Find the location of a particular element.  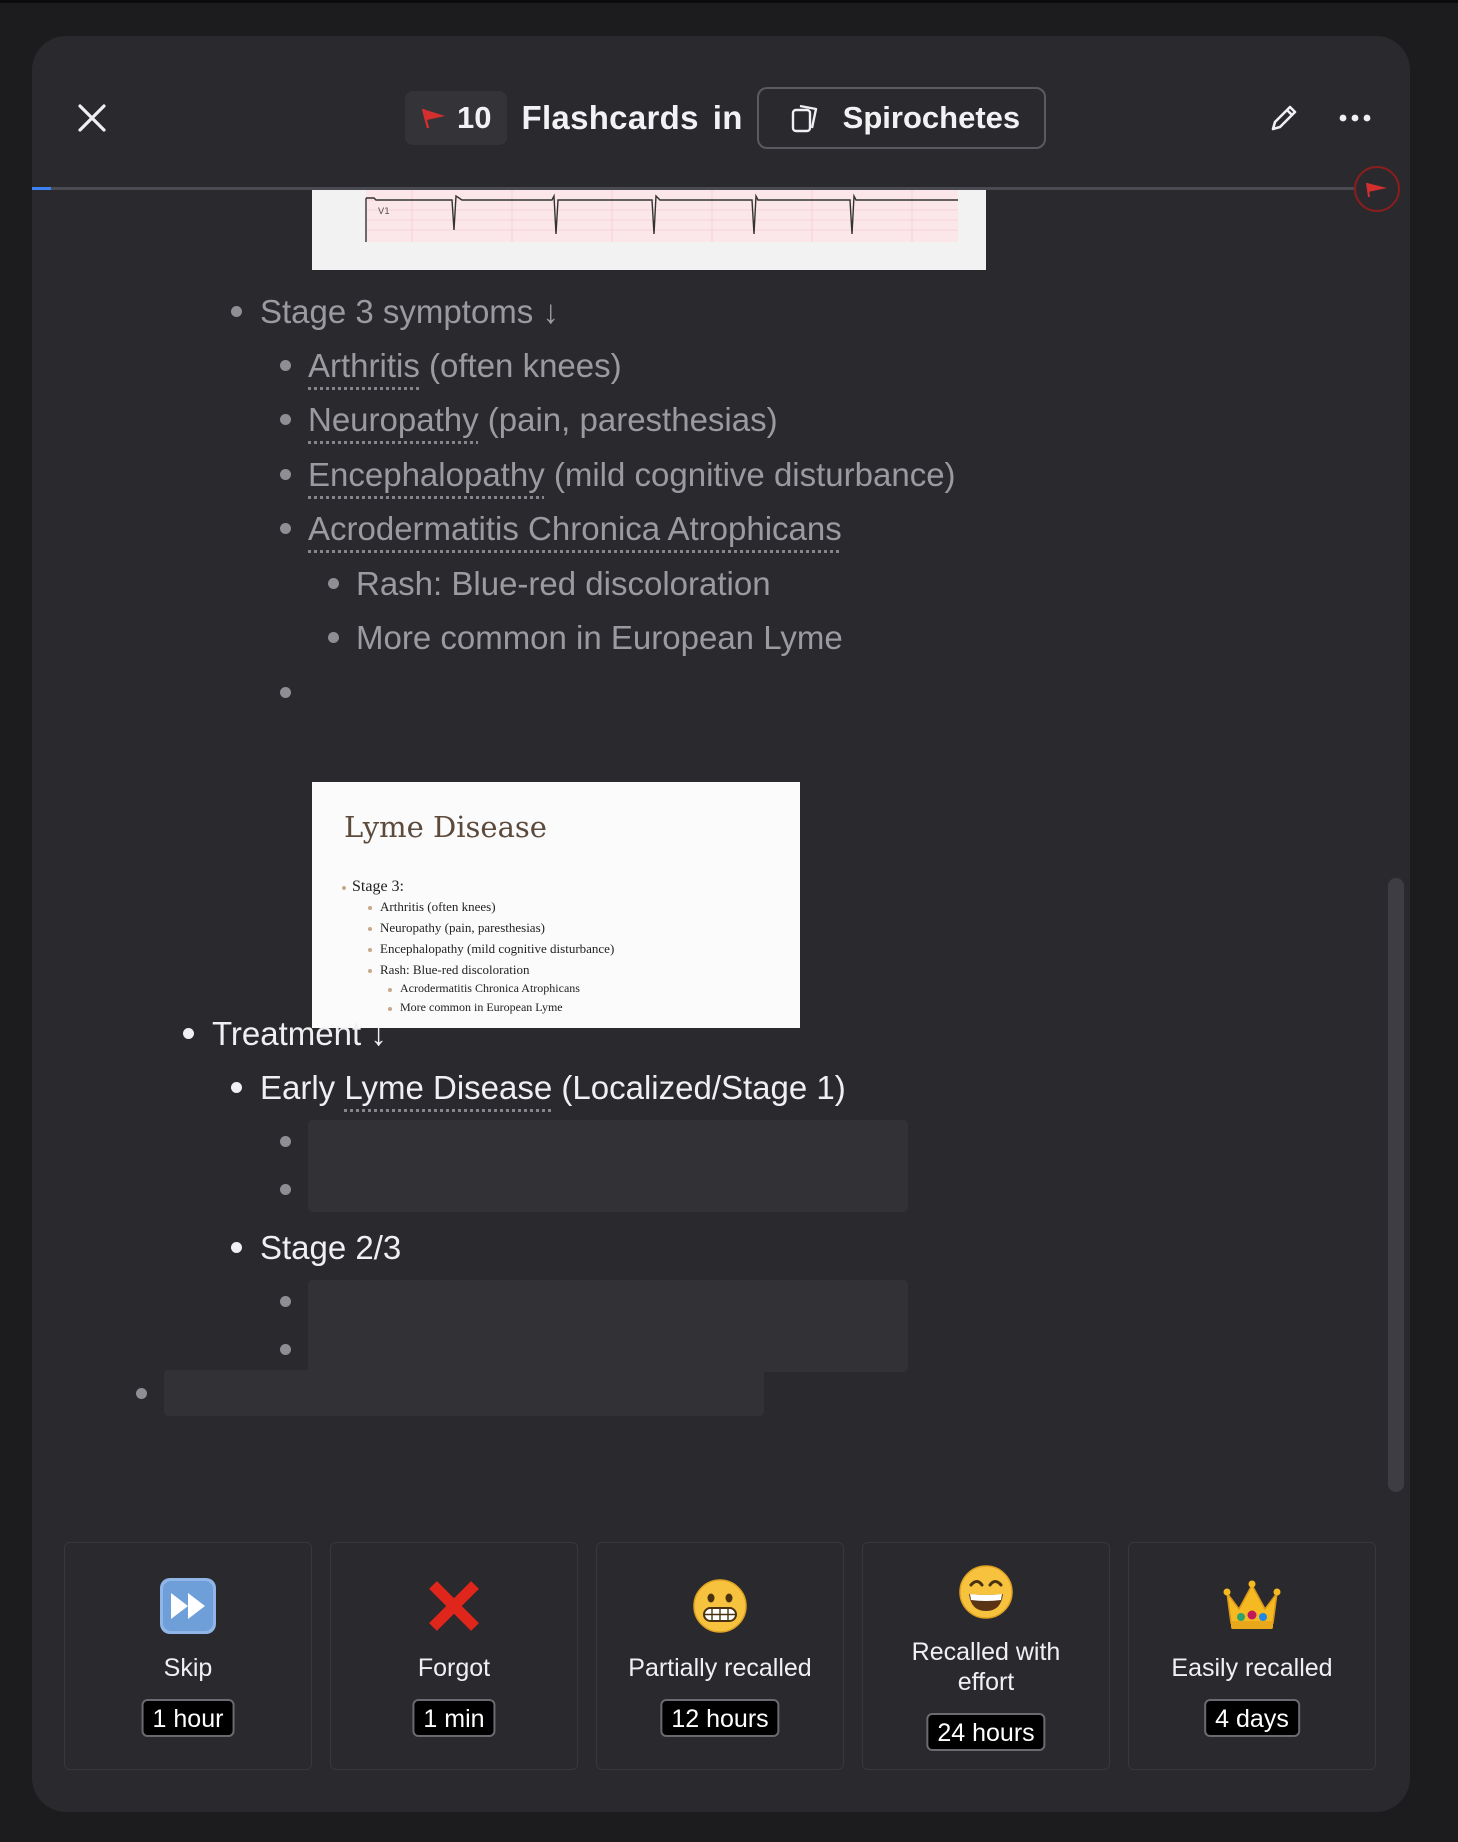

interval-badge: 12 hours is located at coordinates (720, 1718).